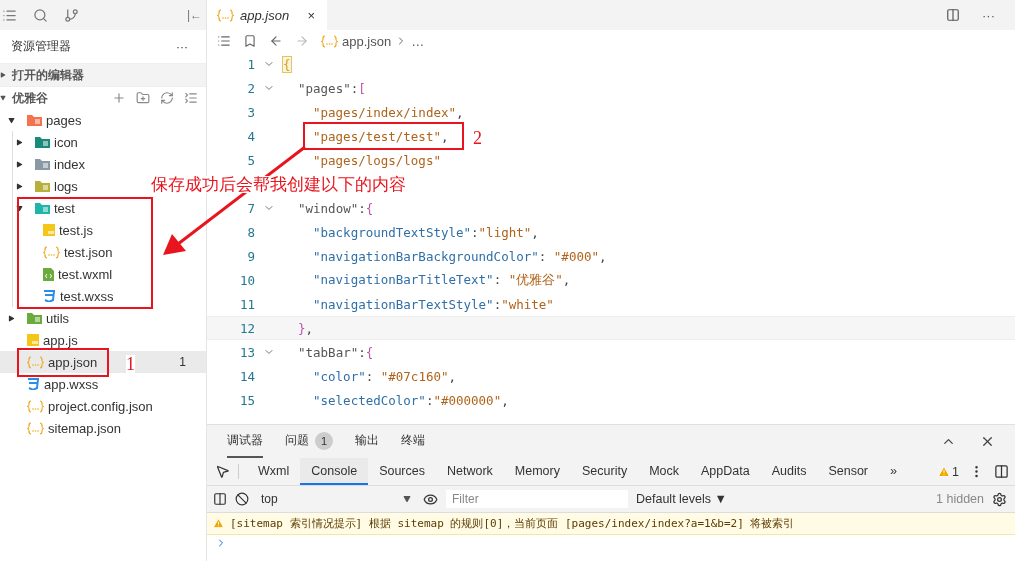  Describe the element at coordinates (250, 256) in the screenshot. I see `line-number: 9` at that location.